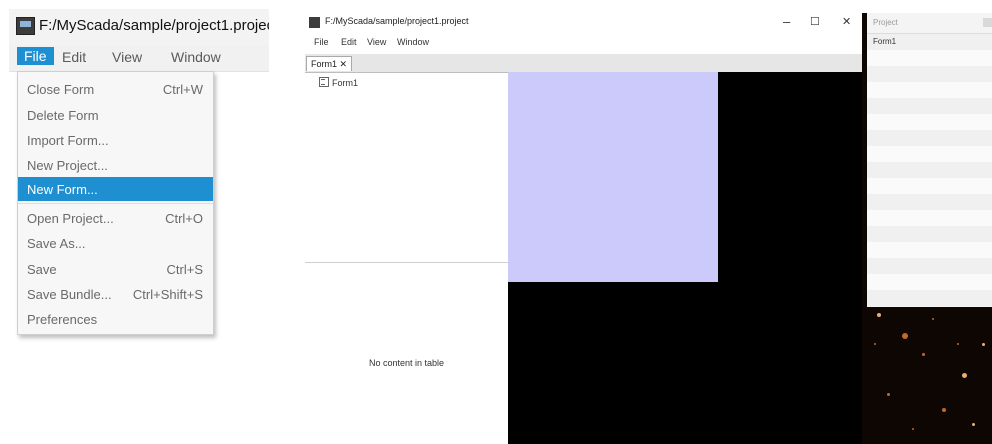  What do you see at coordinates (62, 319) in the screenshot?
I see `menu-item-label: Preferences` at bounding box center [62, 319].